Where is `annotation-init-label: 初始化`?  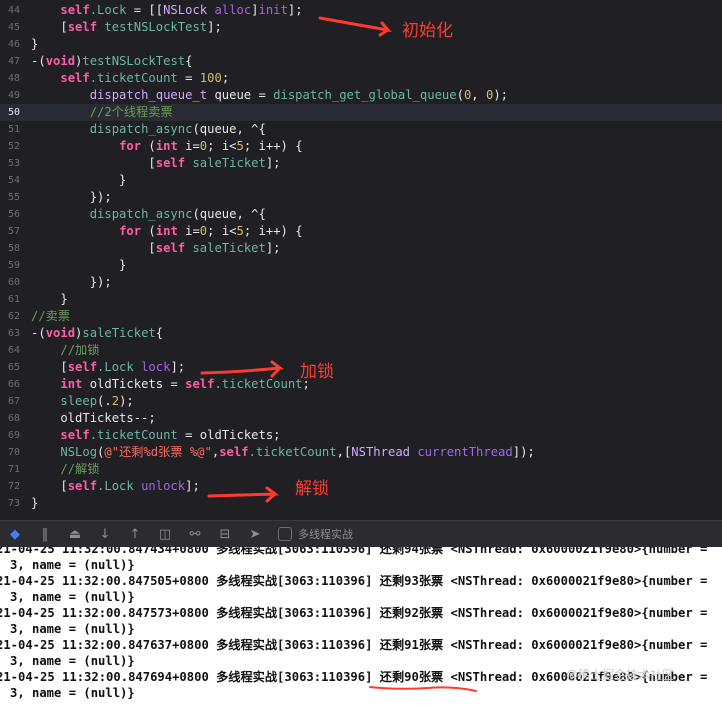 annotation-init-label: 初始化 is located at coordinates (427, 31).